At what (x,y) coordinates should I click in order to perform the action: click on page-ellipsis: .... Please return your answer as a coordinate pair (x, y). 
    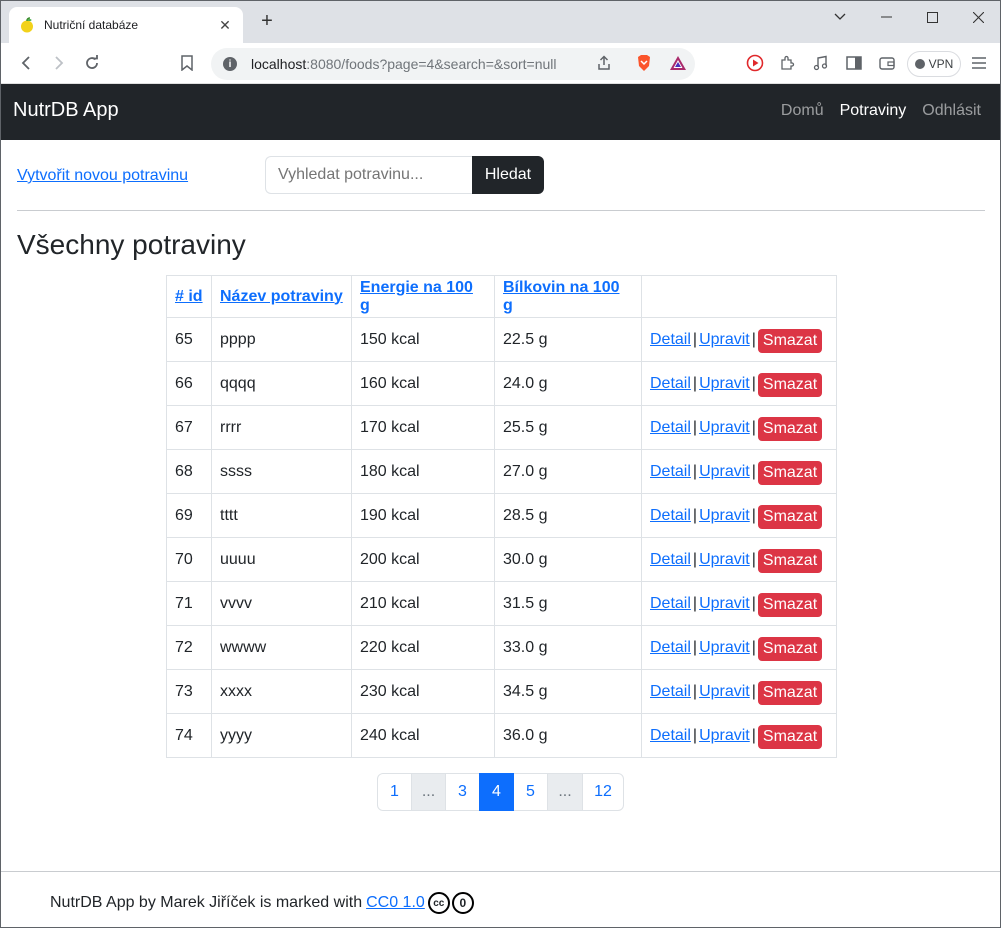
    Looking at the image, I should click on (428, 792).